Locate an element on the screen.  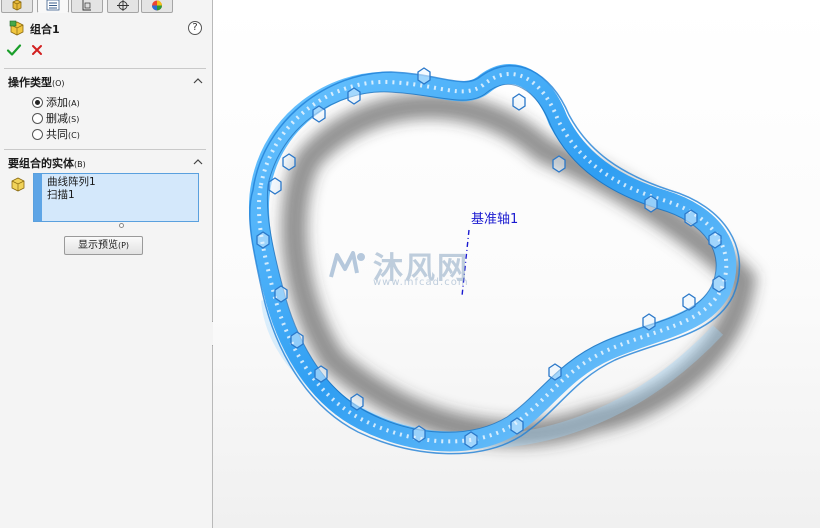
site-watermark: 沐风网 www.mfcad.com is located at coordinates (398, 265).